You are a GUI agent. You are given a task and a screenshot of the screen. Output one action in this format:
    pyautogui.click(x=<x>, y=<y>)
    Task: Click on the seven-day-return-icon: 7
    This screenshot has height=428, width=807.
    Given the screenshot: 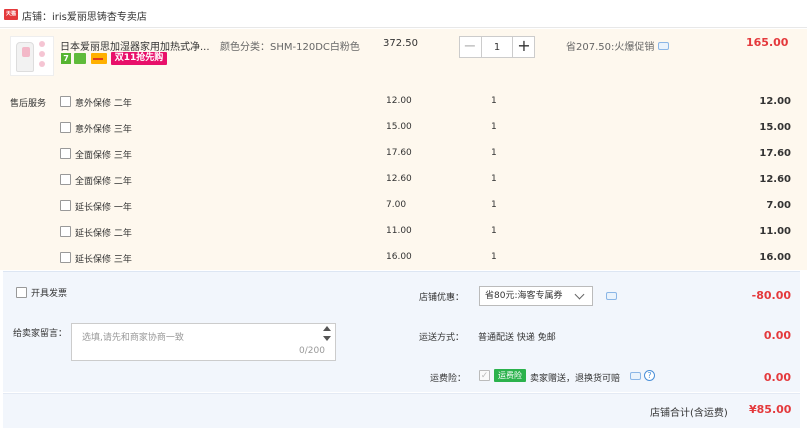 What is the action you would take?
    pyautogui.click(x=66, y=58)
    